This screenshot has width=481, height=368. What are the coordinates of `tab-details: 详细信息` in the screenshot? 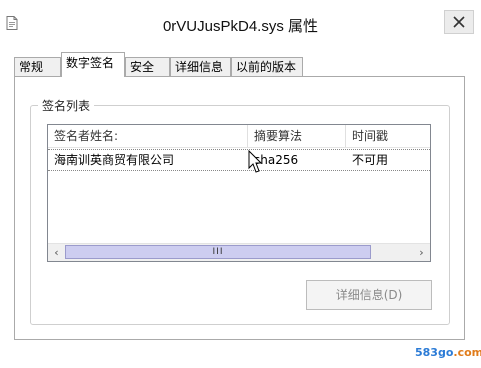 It's located at (200, 67).